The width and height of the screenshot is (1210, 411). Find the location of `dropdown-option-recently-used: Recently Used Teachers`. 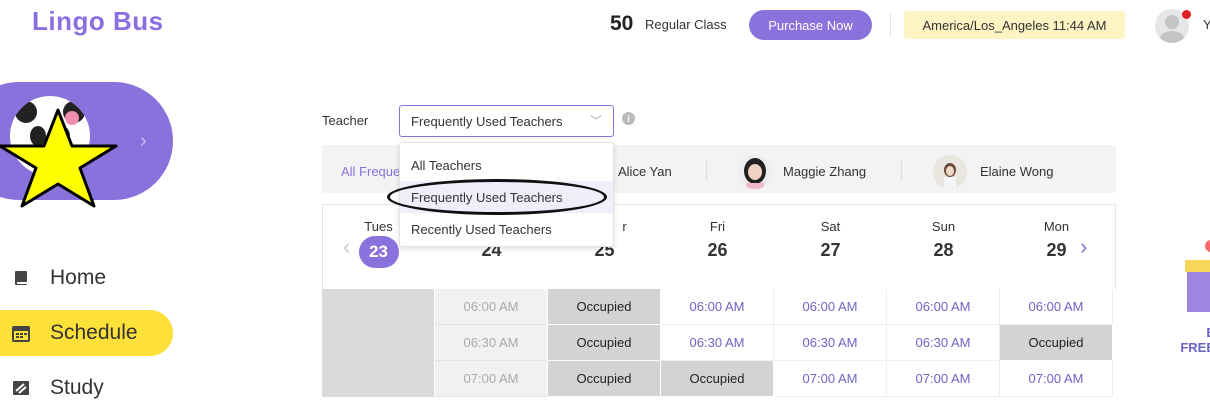

dropdown-option-recently-used: Recently Used Teachers is located at coordinates (506, 229).